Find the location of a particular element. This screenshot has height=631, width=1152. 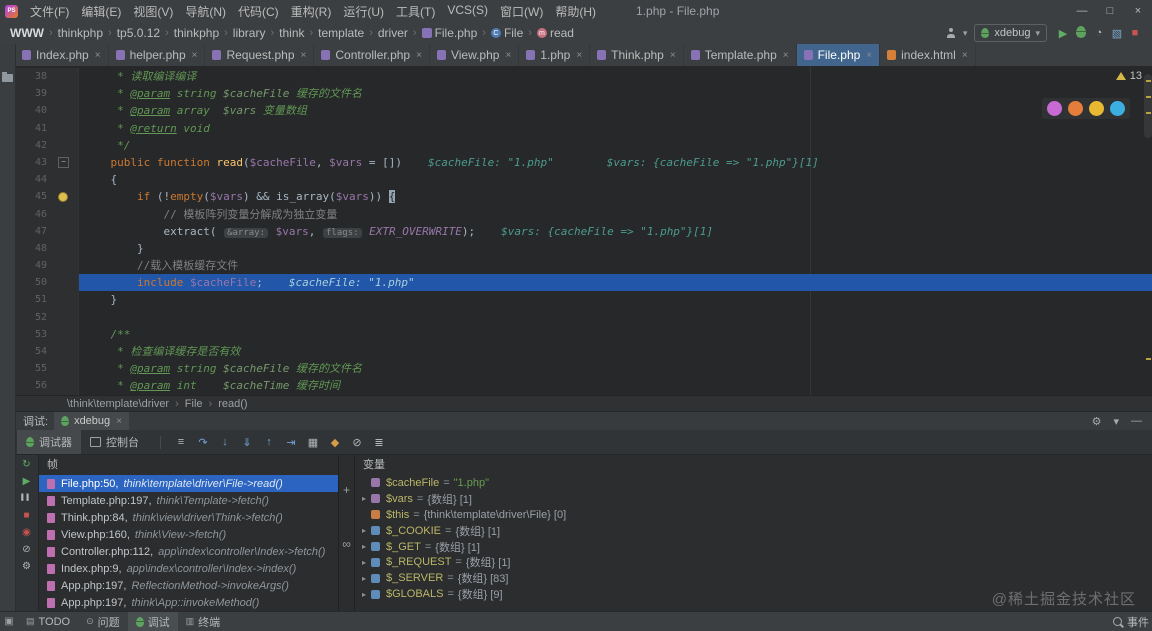

editor-tab: View.php × is located at coordinates (475, 55).